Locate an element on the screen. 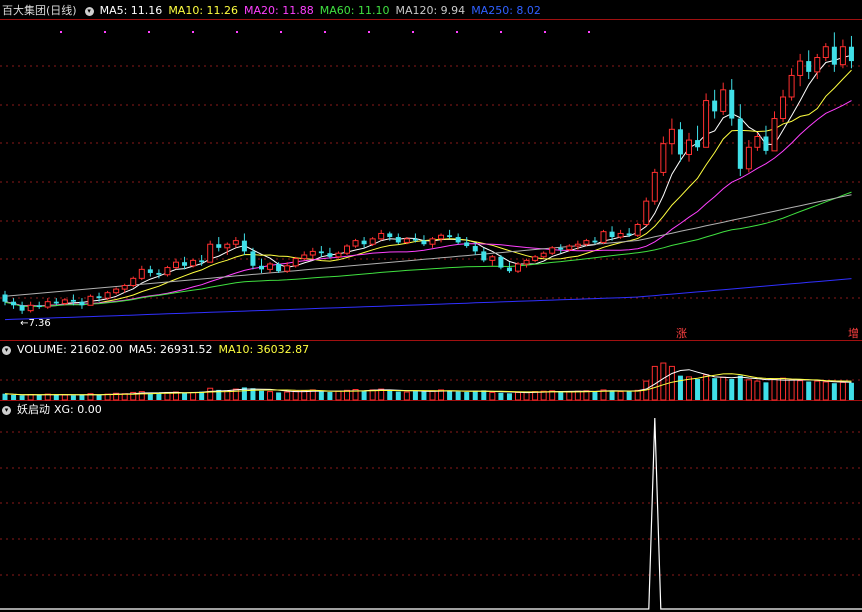 The image size is (862, 612). zeng-marker: 增 is located at coordinates (853, 333).